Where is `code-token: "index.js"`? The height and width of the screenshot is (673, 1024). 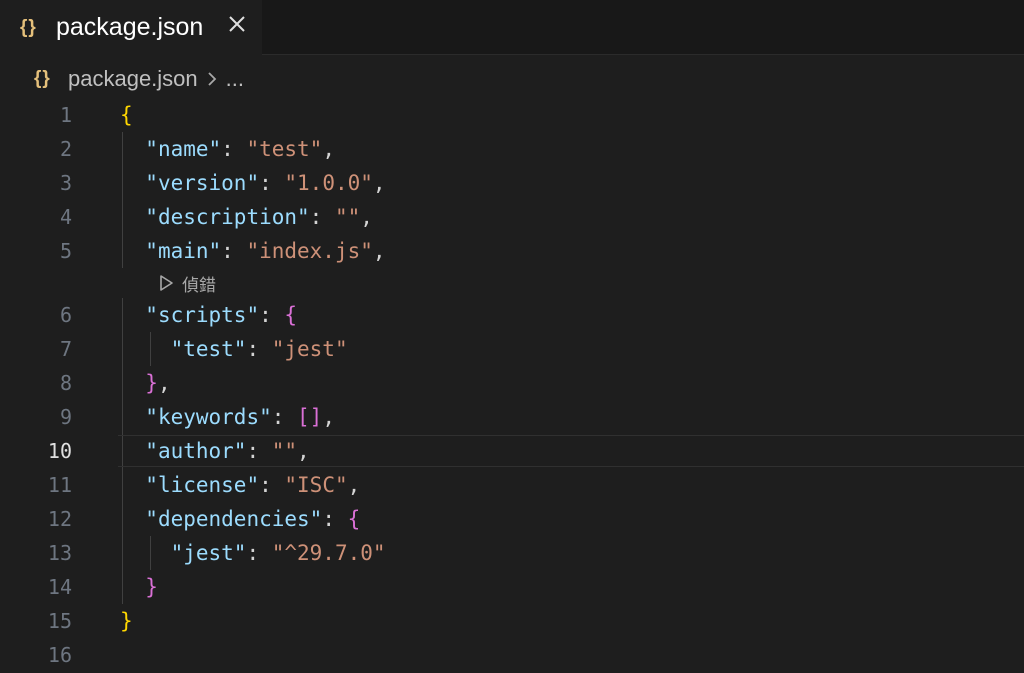 code-token: "index.js" is located at coordinates (309, 251).